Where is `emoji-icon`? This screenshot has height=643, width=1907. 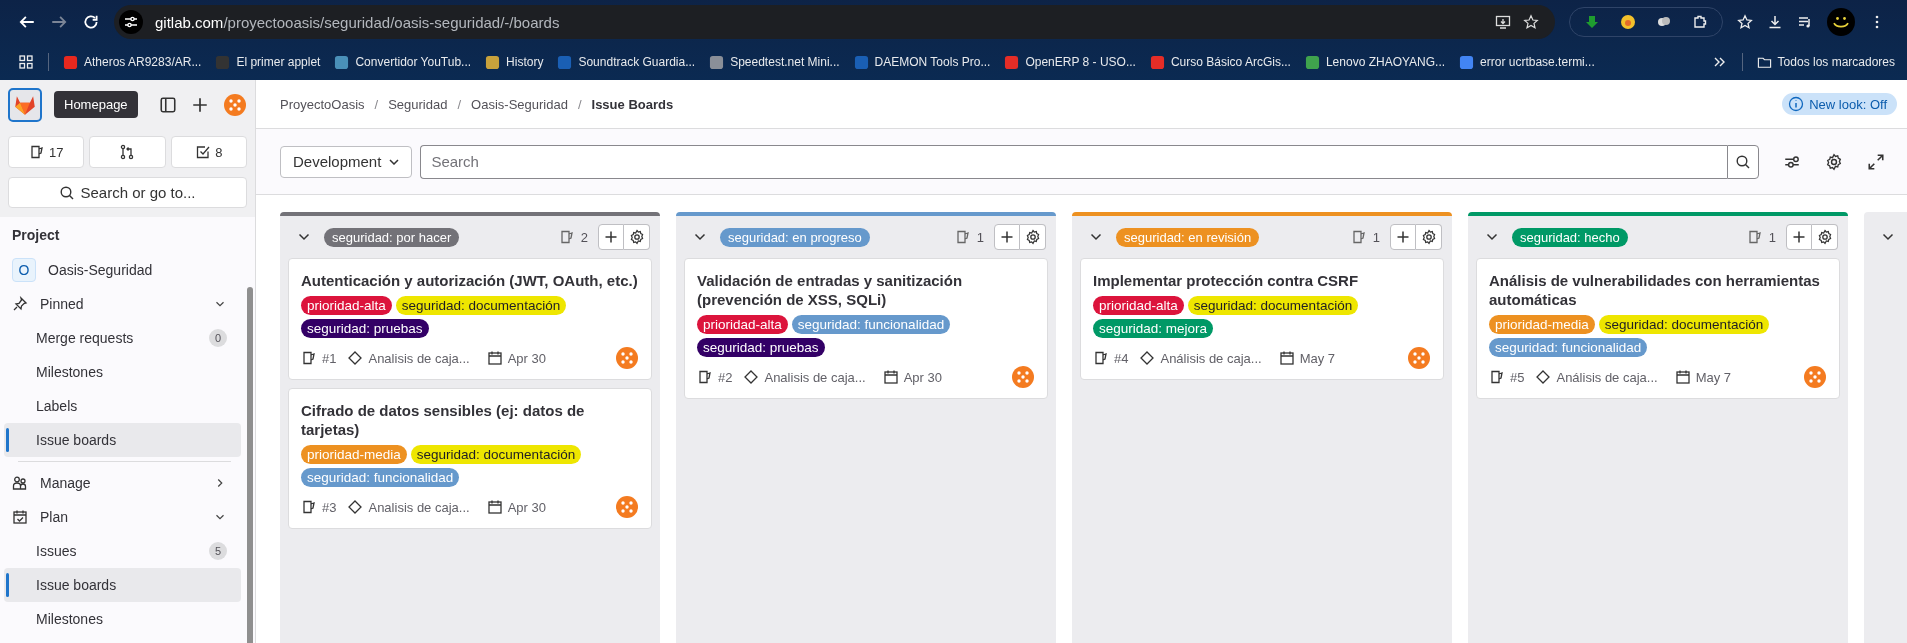 emoji-icon is located at coordinates (1628, 22).